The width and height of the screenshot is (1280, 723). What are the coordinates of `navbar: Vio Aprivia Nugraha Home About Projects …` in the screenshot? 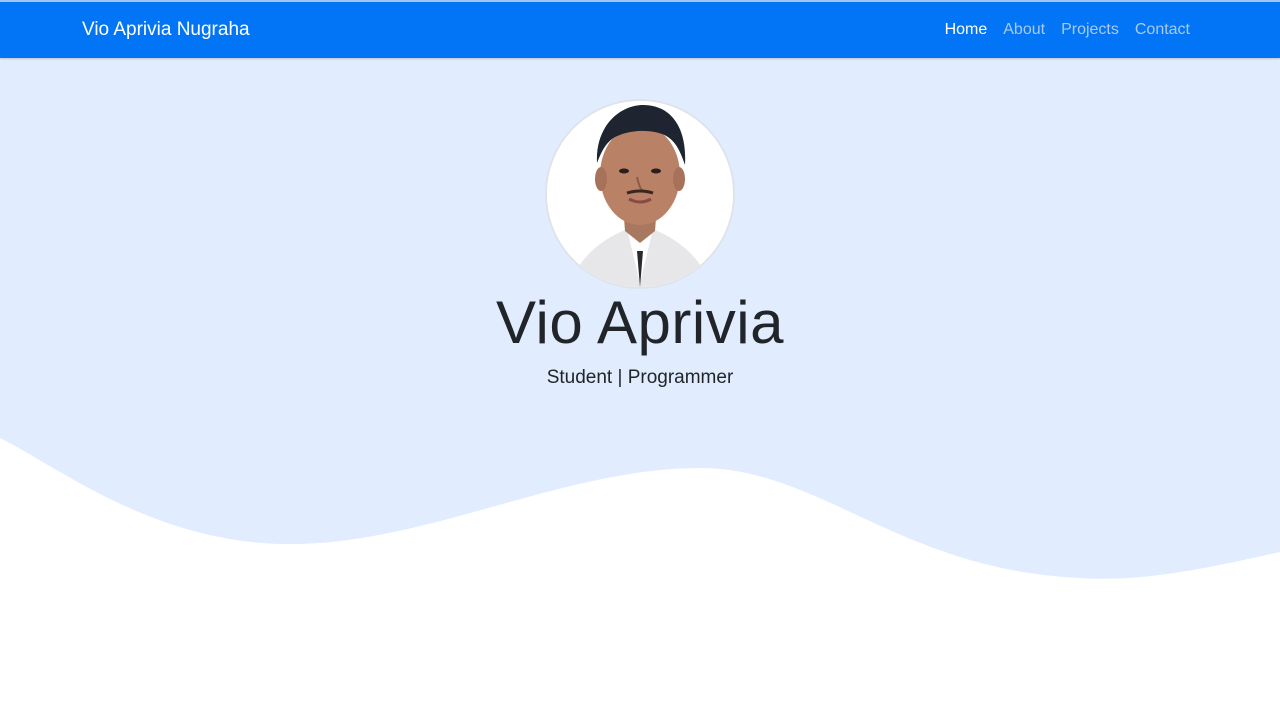 It's located at (640, 29).